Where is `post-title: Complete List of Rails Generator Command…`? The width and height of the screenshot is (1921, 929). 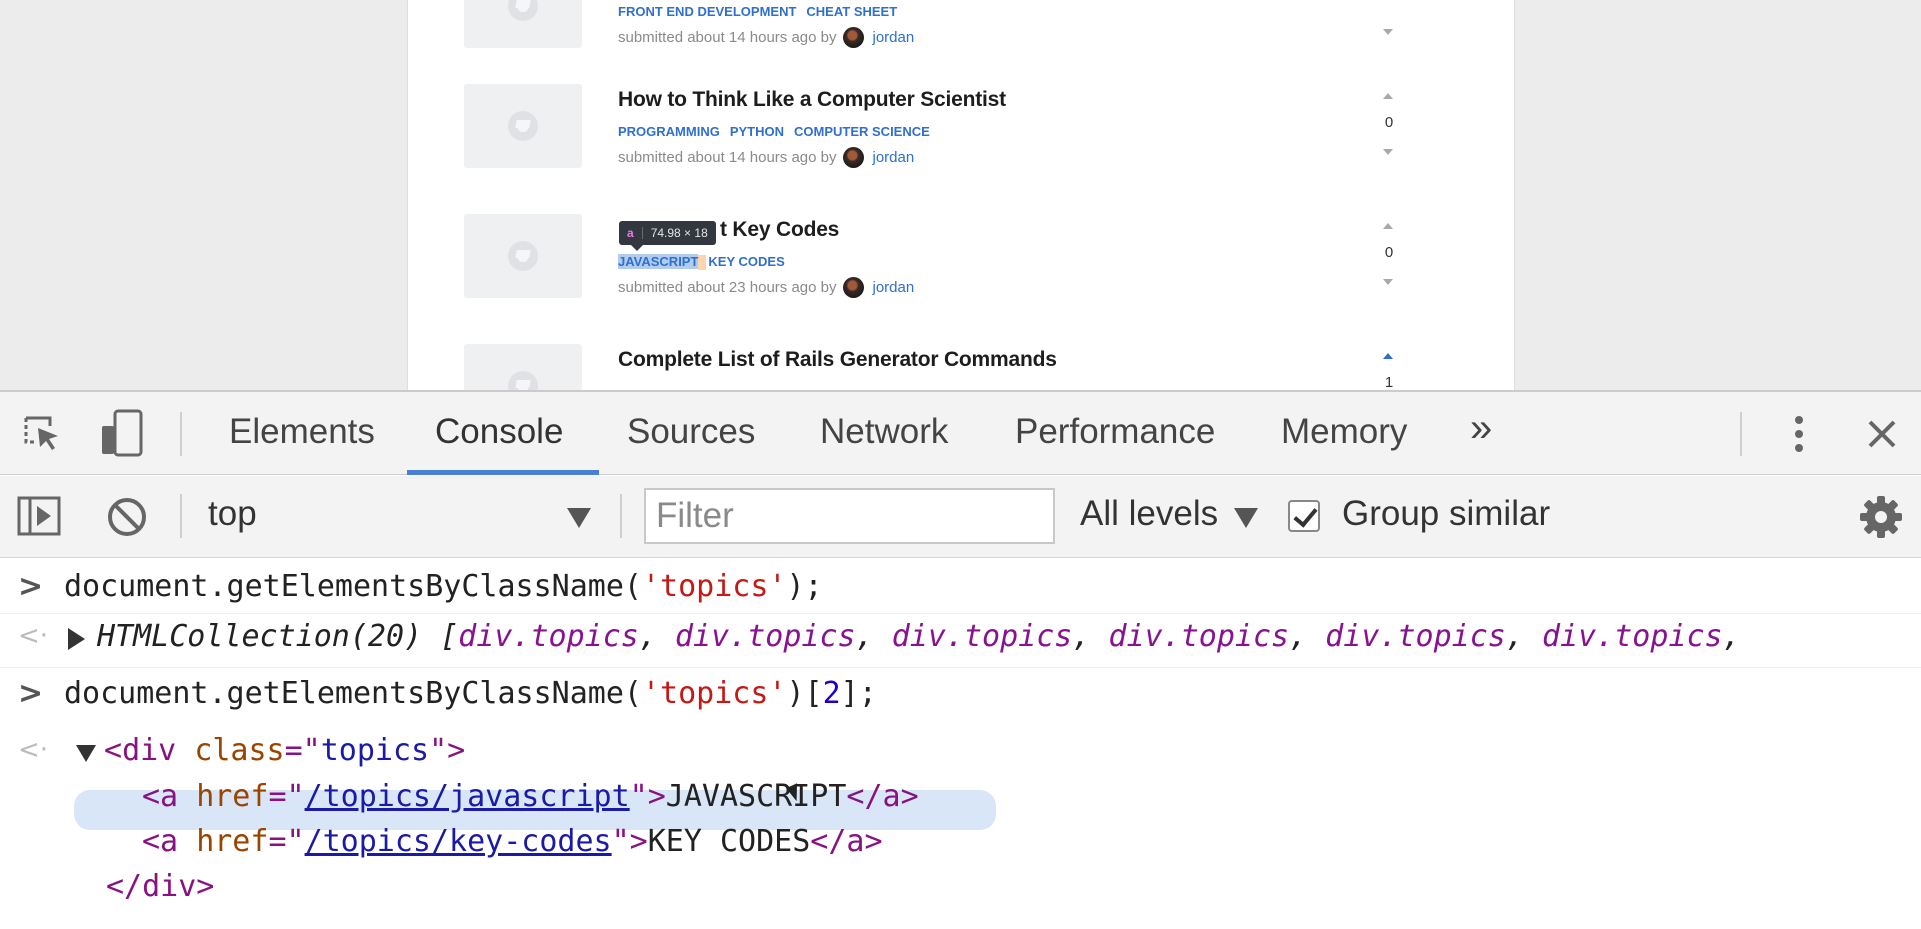
post-title: Complete List of Rails Generator Command… is located at coordinates (837, 360).